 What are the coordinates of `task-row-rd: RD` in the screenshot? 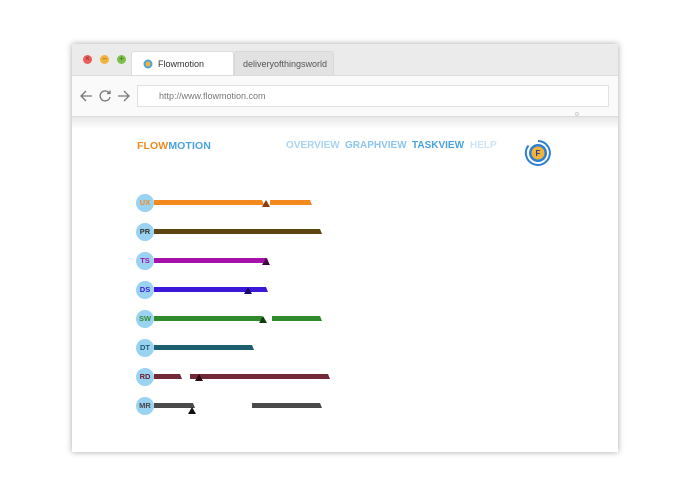 It's located at (345, 378).